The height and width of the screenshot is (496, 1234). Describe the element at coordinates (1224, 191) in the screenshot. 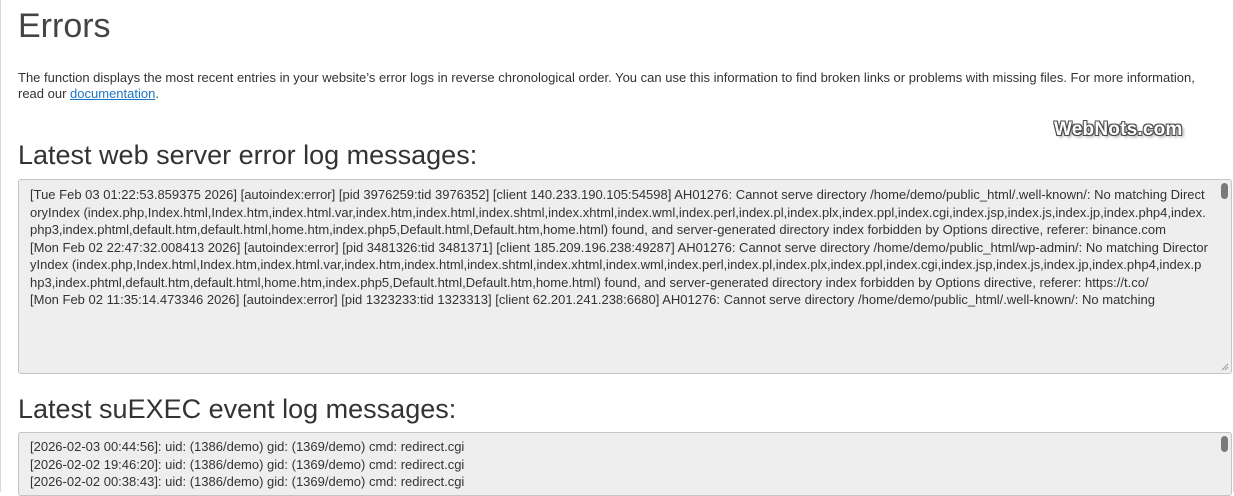

I see `web-log-scrollbar-thumb` at that location.